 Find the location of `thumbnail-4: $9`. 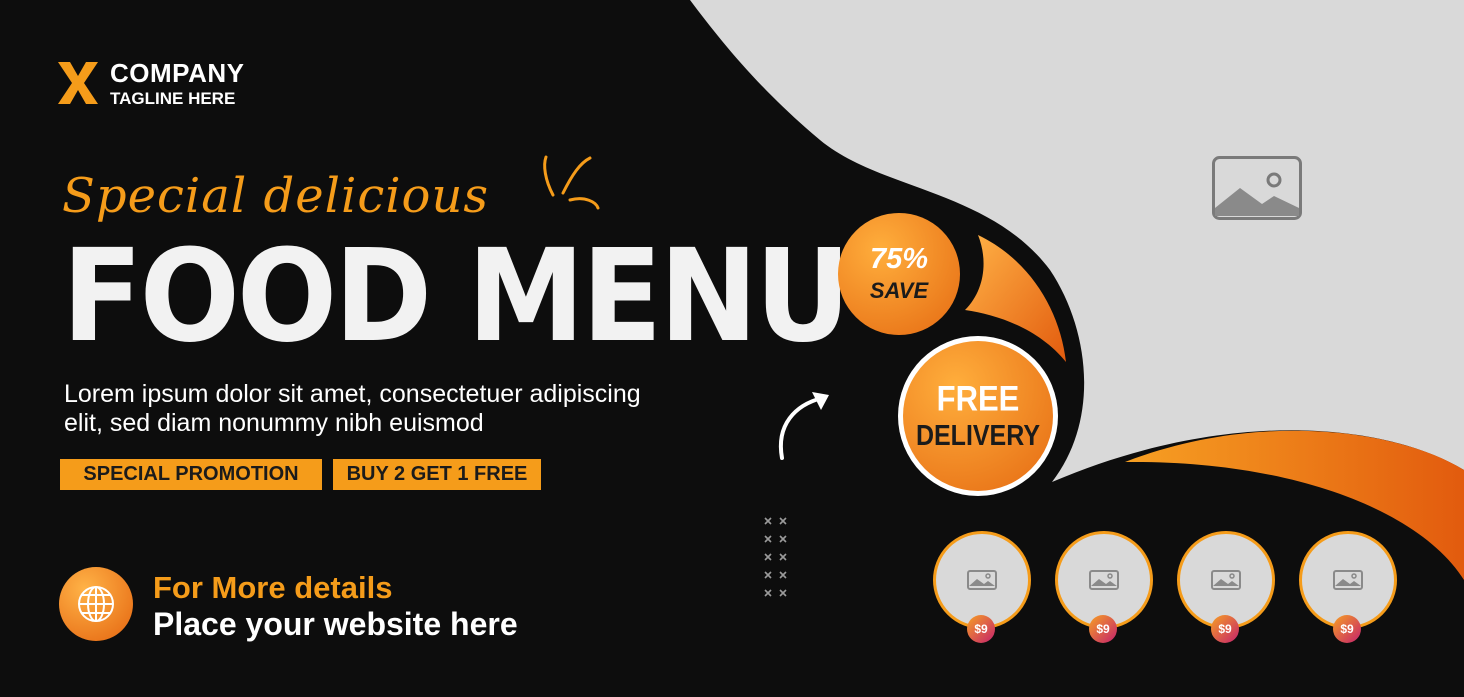

thumbnail-4: $9 is located at coordinates (1348, 587).